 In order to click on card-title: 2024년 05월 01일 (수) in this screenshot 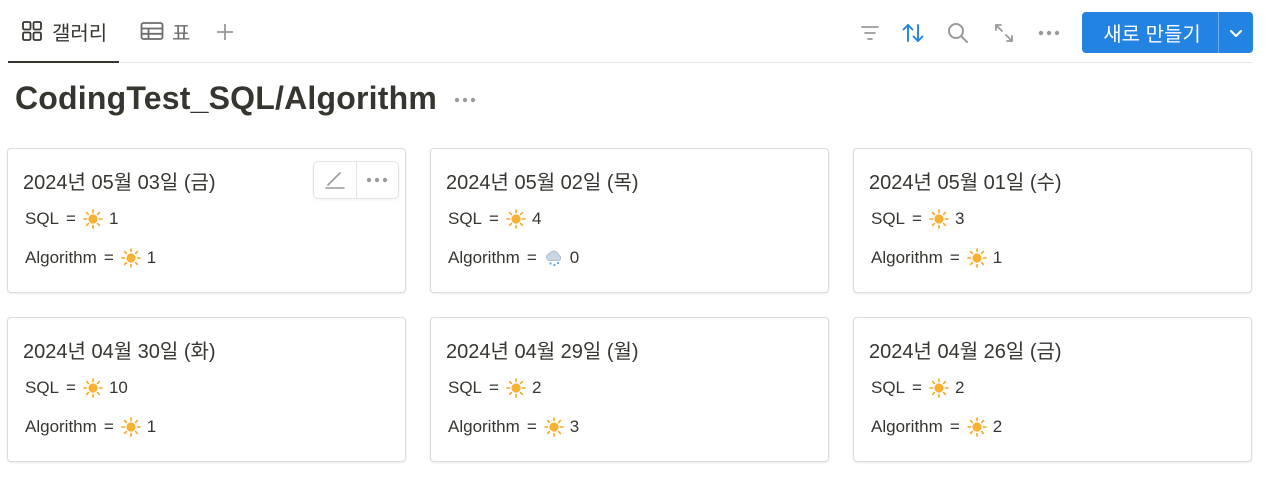, I will do `click(965, 183)`.